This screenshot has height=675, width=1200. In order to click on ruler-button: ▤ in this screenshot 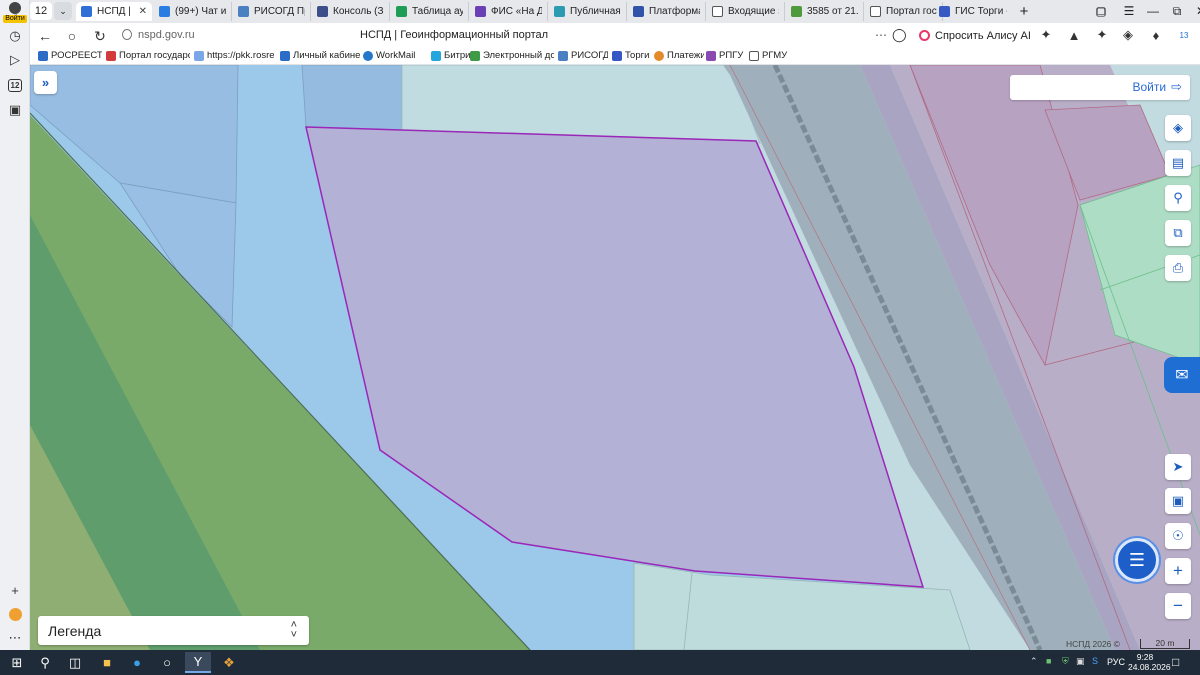, I will do `click(1178, 163)`.